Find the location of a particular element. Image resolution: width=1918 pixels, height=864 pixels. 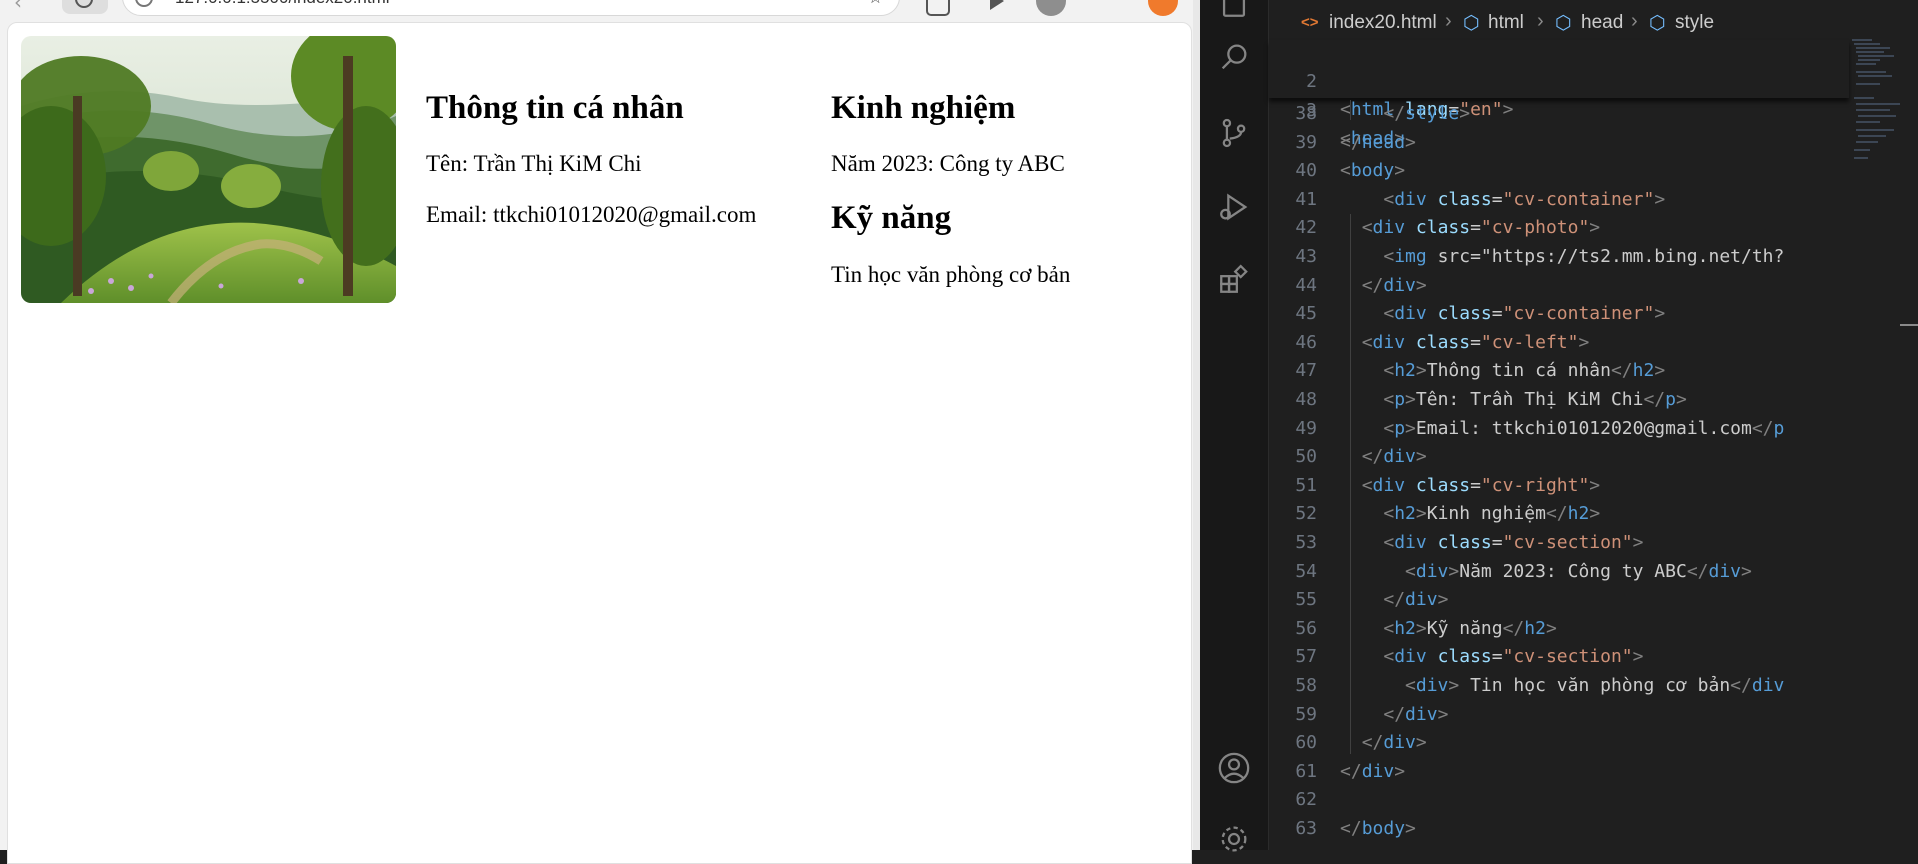

browser-menu-icon is located at coordinates (1163, 8).